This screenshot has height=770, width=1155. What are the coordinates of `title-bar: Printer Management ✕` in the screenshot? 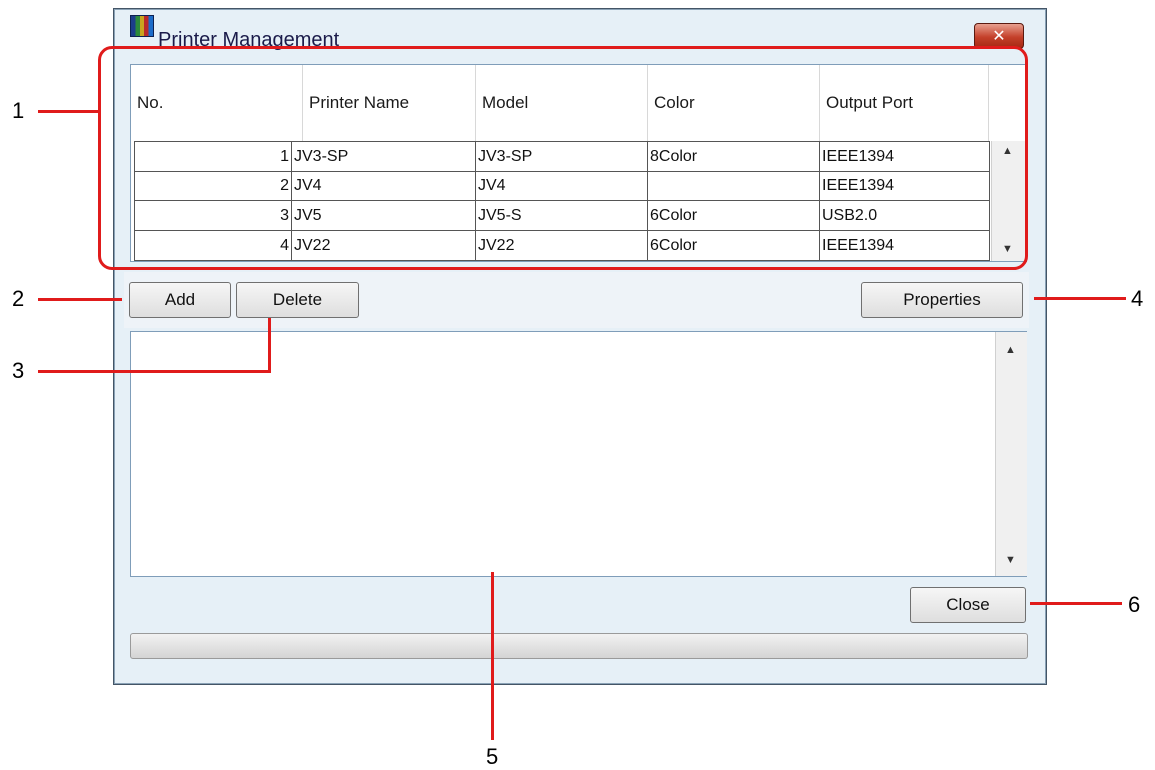 It's located at (580, 30).